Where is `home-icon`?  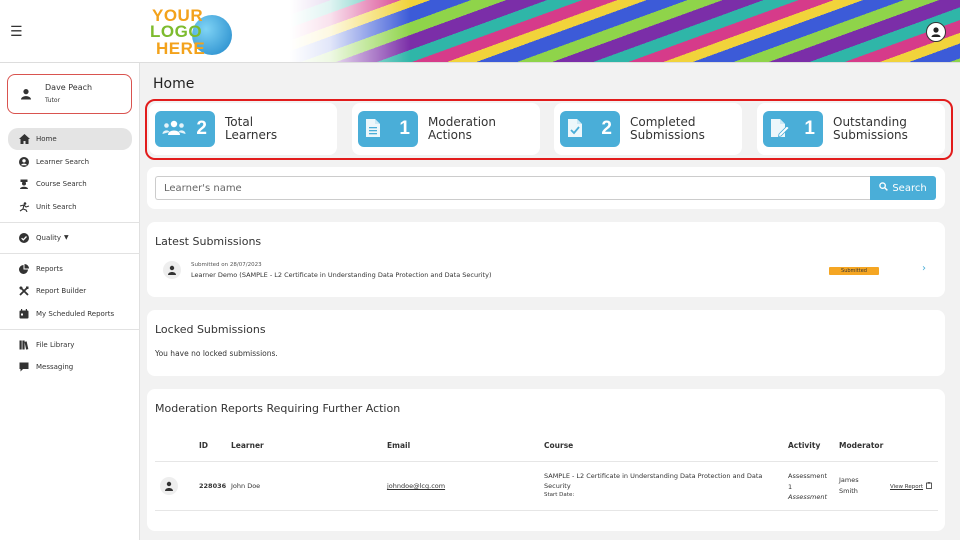
home-icon is located at coordinates (24, 139).